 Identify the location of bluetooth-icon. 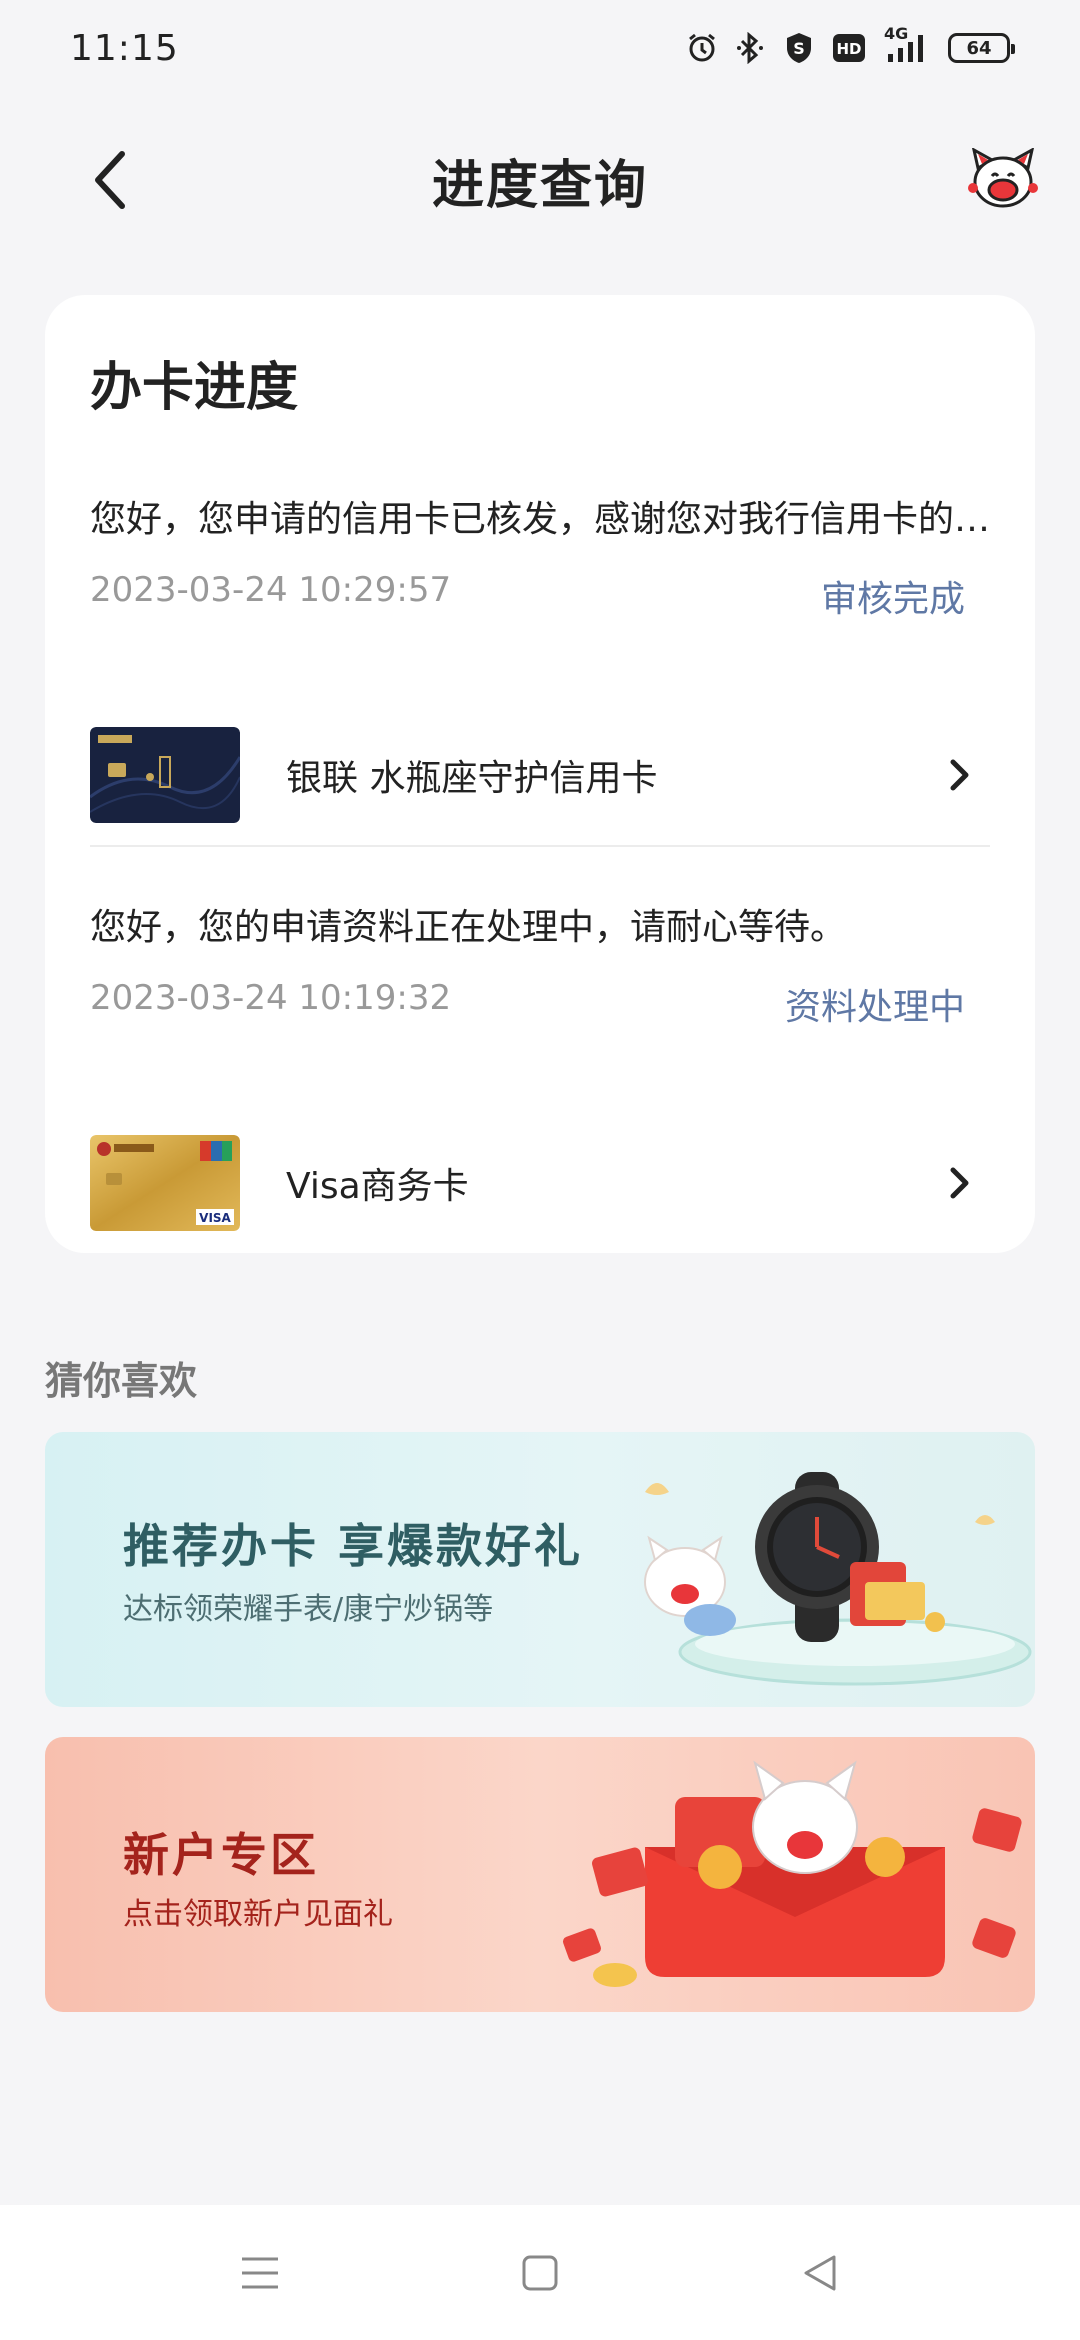
(751, 48).